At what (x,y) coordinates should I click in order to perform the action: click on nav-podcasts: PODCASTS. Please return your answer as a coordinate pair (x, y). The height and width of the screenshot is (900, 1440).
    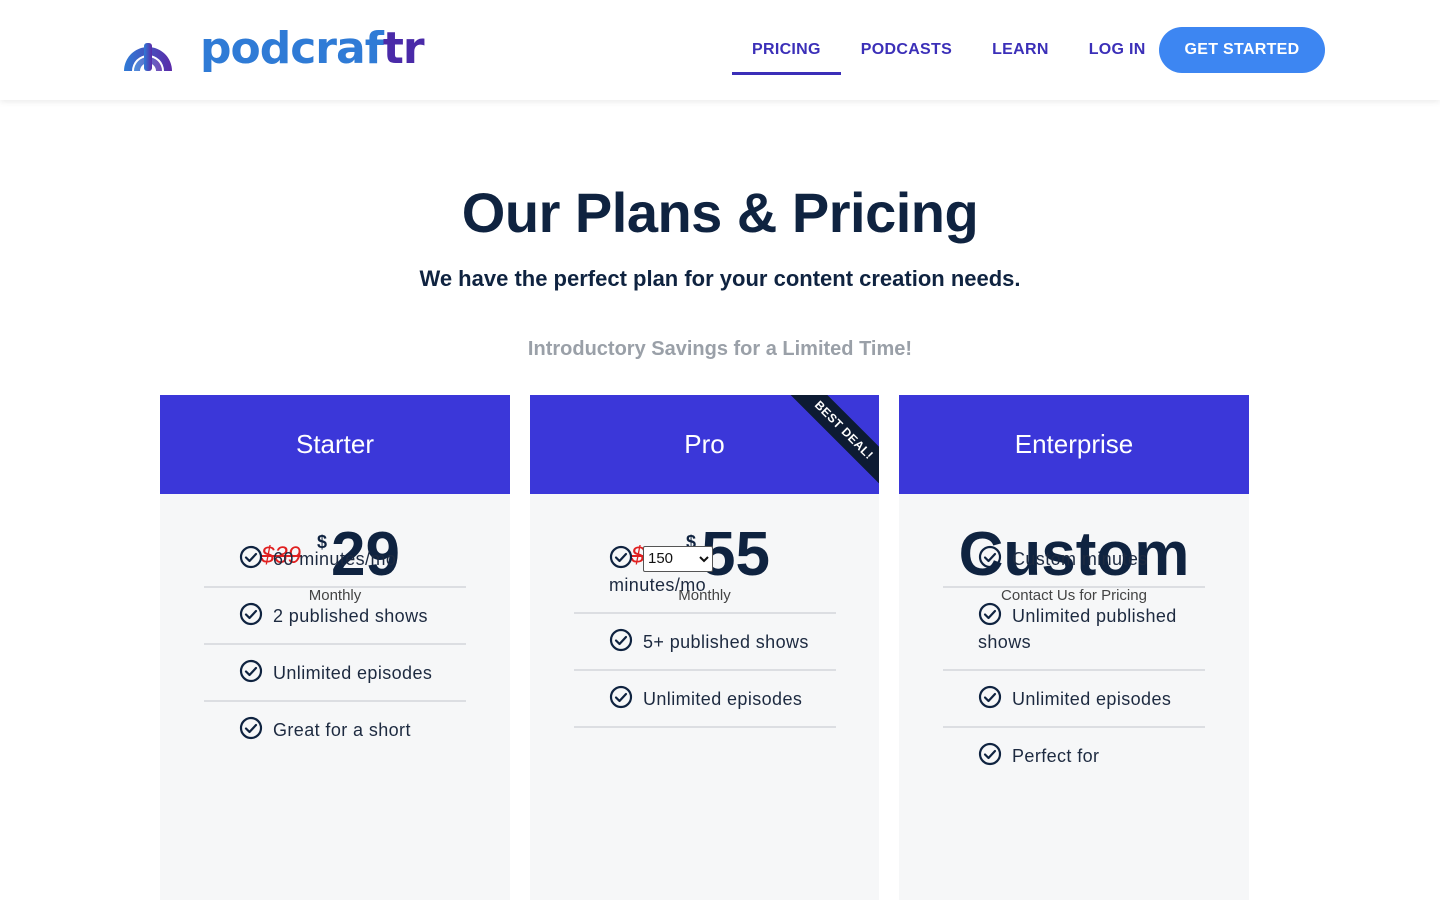
    Looking at the image, I should click on (906, 50).